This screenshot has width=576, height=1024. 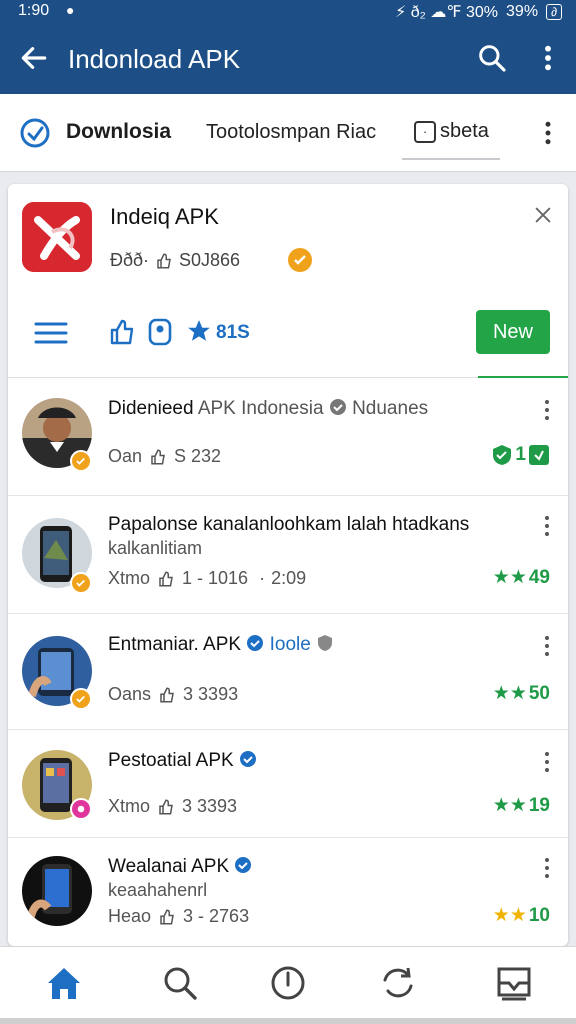 I want to click on meta-right: 3 - 2763, so click(x=216, y=916).